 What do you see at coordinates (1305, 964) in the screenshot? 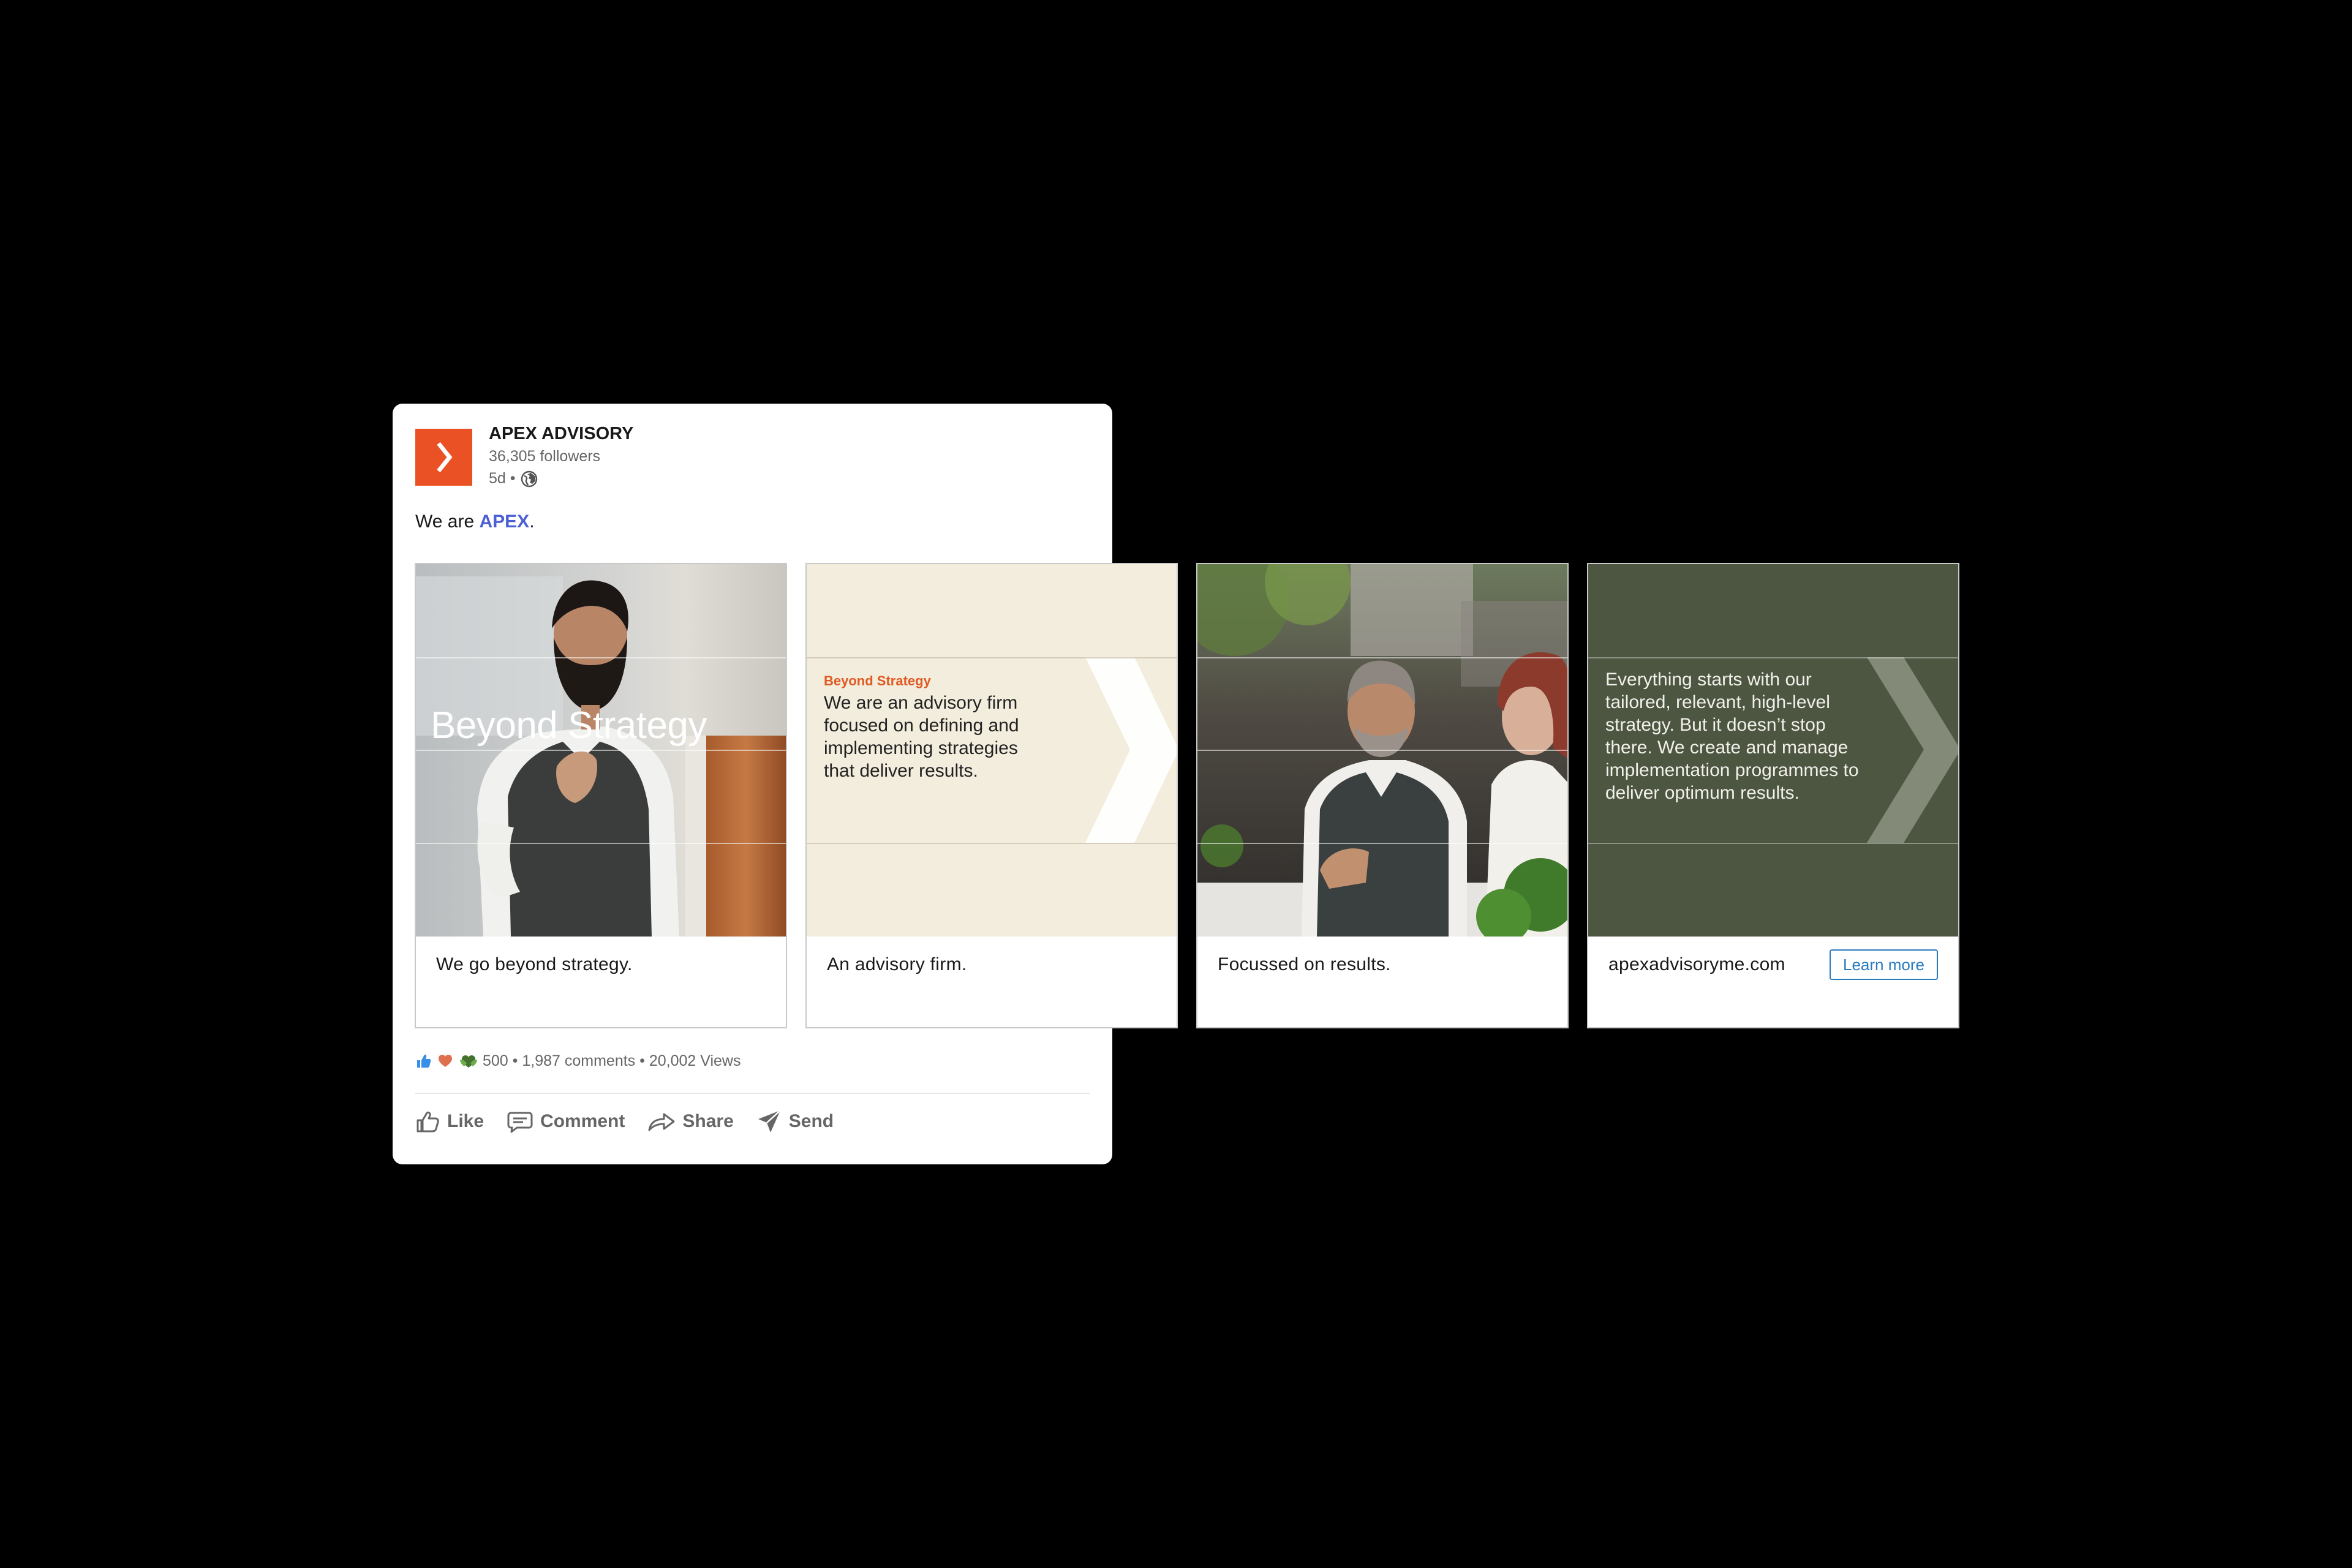
I see `slide-caption: Focussed on results.` at bounding box center [1305, 964].